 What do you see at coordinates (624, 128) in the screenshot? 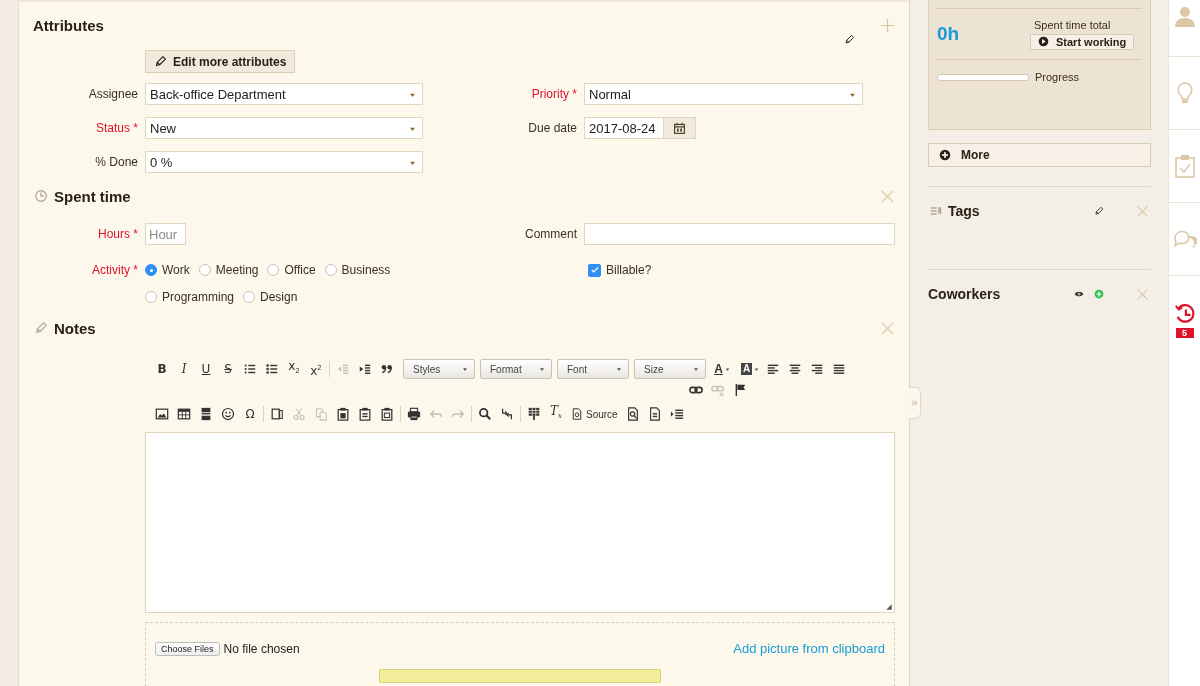
I see `date-field: 2017-08-24` at bounding box center [624, 128].